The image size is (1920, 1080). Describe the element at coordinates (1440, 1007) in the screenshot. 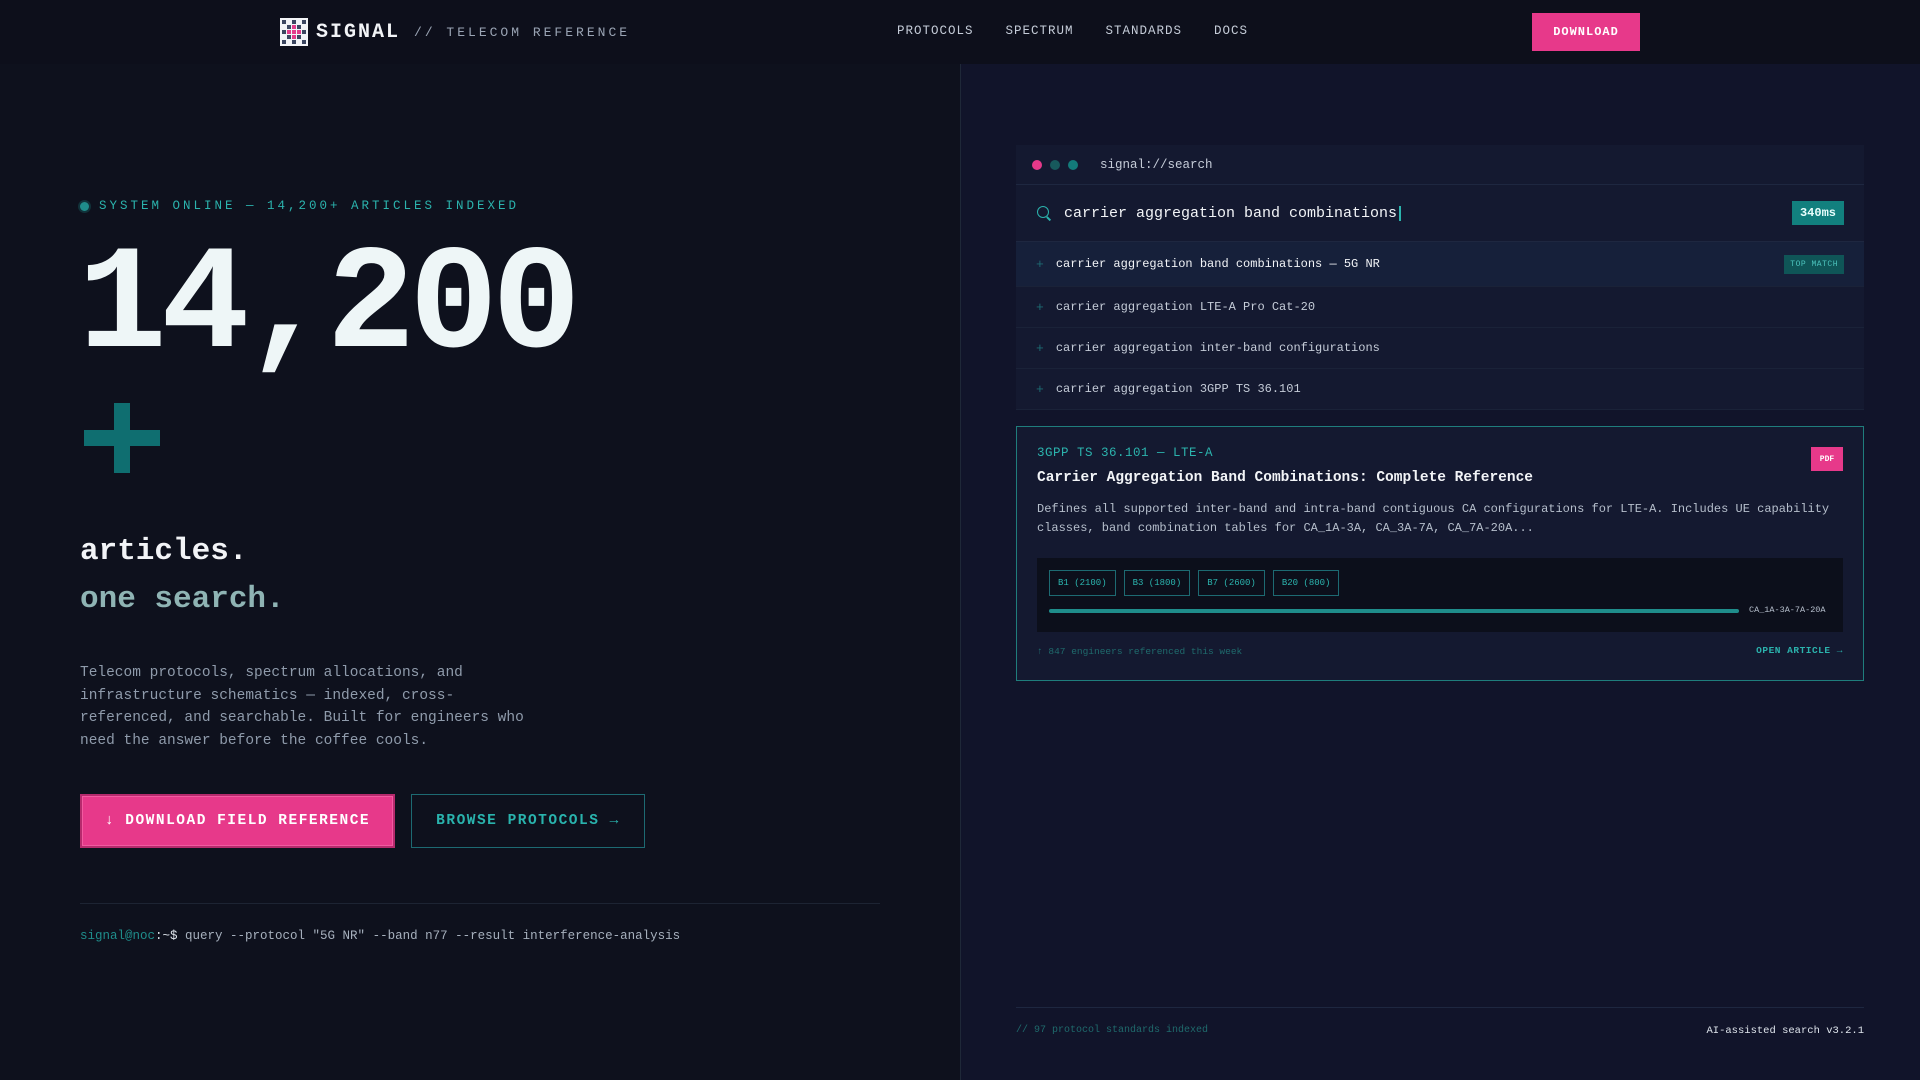

I see `right-footer-divider` at that location.